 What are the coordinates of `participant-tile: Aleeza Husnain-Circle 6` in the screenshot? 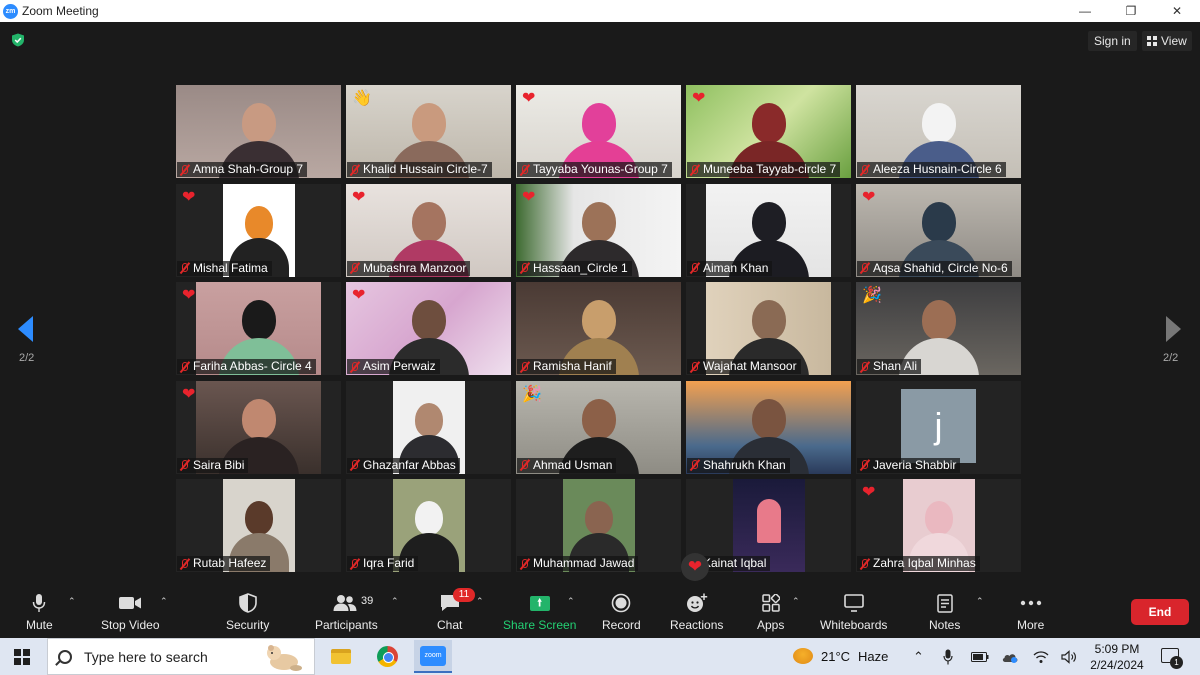 It's located at (938, 131).